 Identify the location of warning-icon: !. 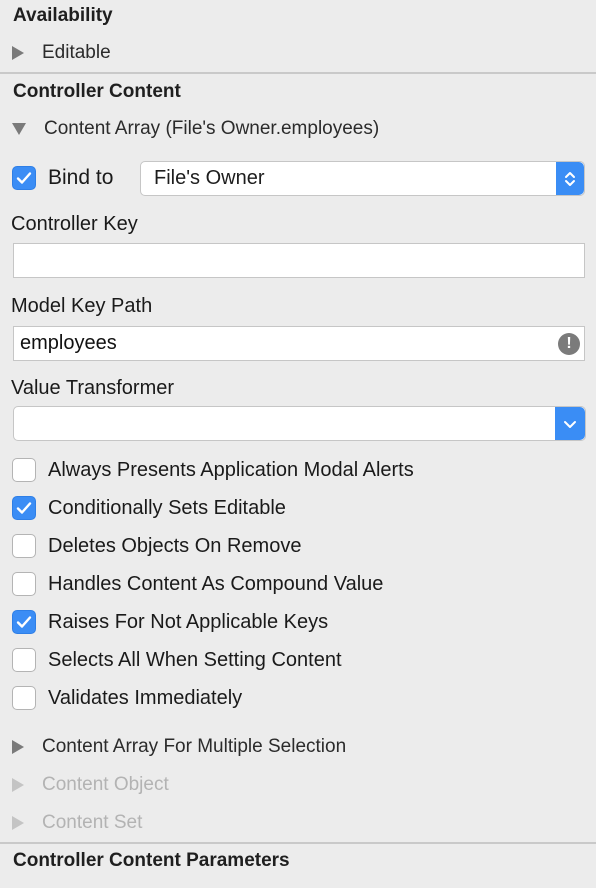
(569, 344).